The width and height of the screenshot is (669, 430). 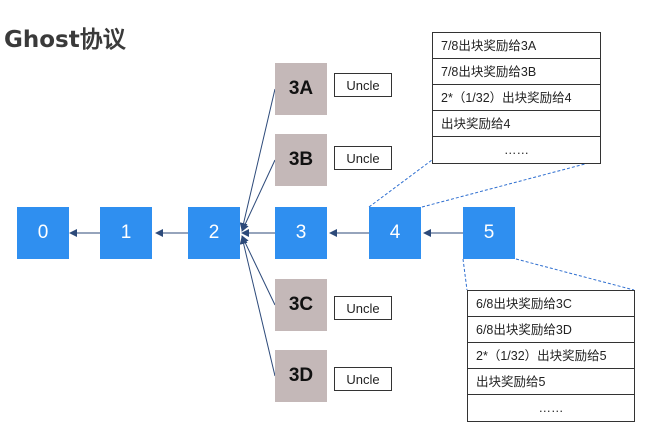 I want to click on reward-row: 出块奖励给5, so click(x=551, y=382).